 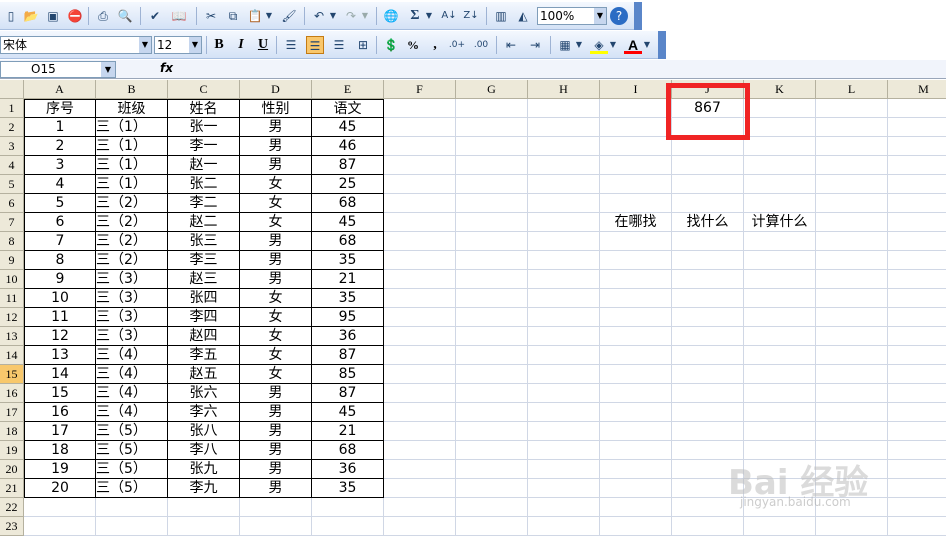 What do you see at coordinates (132, 412) in the screenshot?
I see `cell-B17: 三（4）` at bounding box center [132, 412].